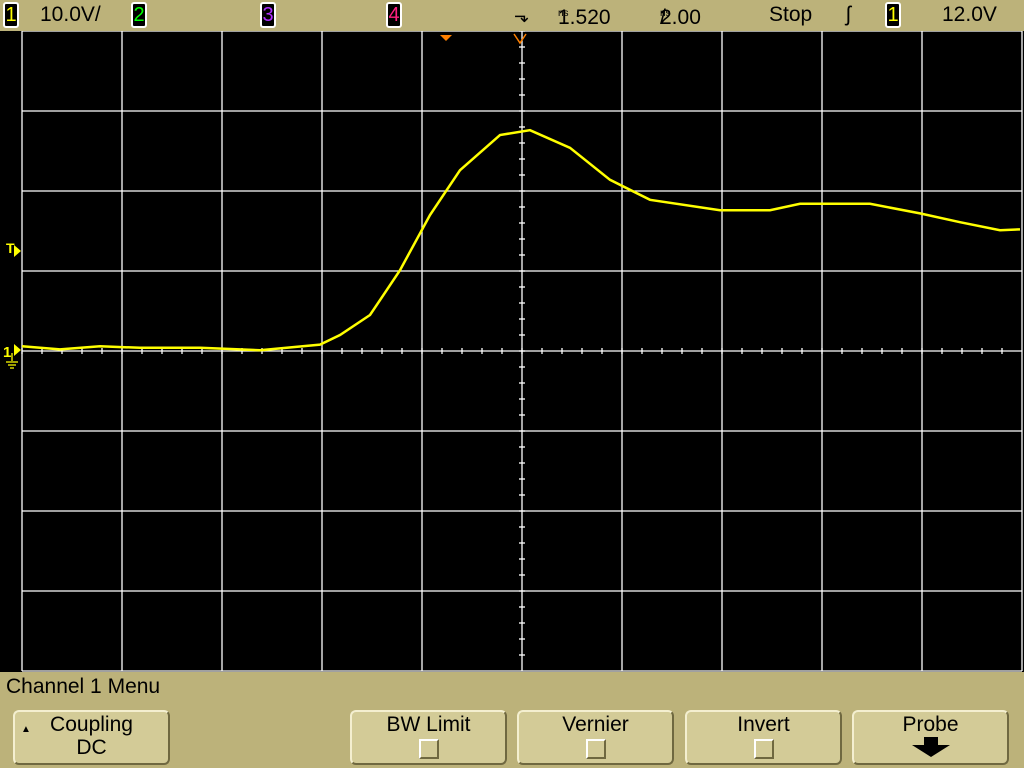 The width and height of the screenshot is (1024, 768). Describe the element at coordinates (83, 686) in the screenshot. I see `menu-title: Channel 1 Menu` at that location.